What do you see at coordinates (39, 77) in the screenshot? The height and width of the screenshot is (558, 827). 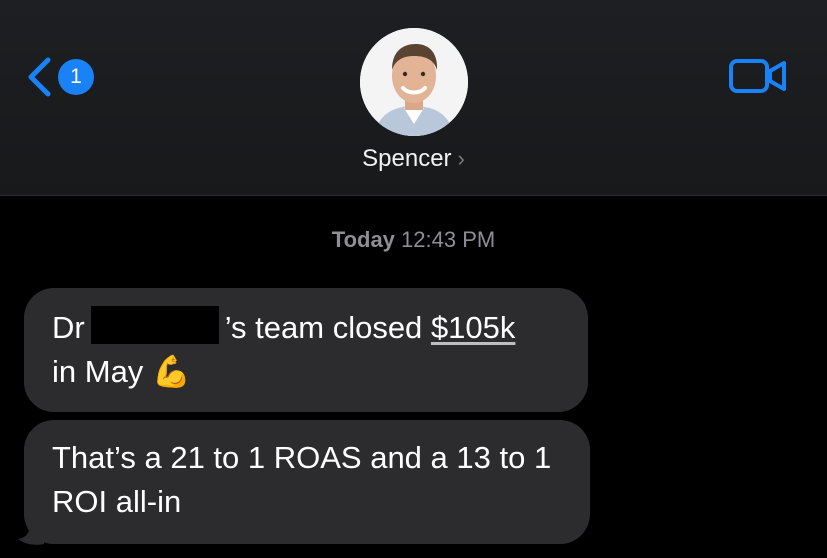 I see `chevron-left-icon` at bounding box center [39, 77].